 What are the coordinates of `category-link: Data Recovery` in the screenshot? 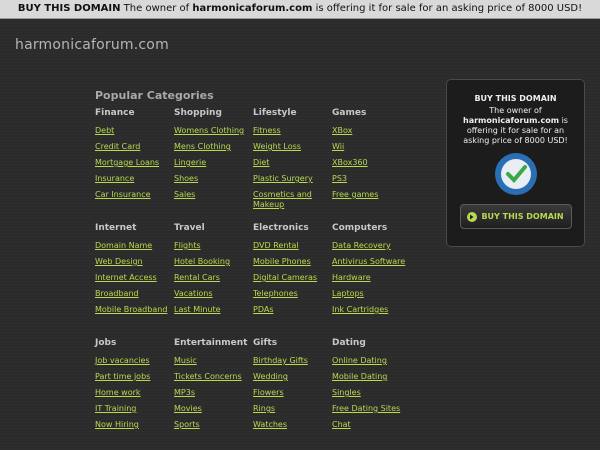 It's located at (372, 246).